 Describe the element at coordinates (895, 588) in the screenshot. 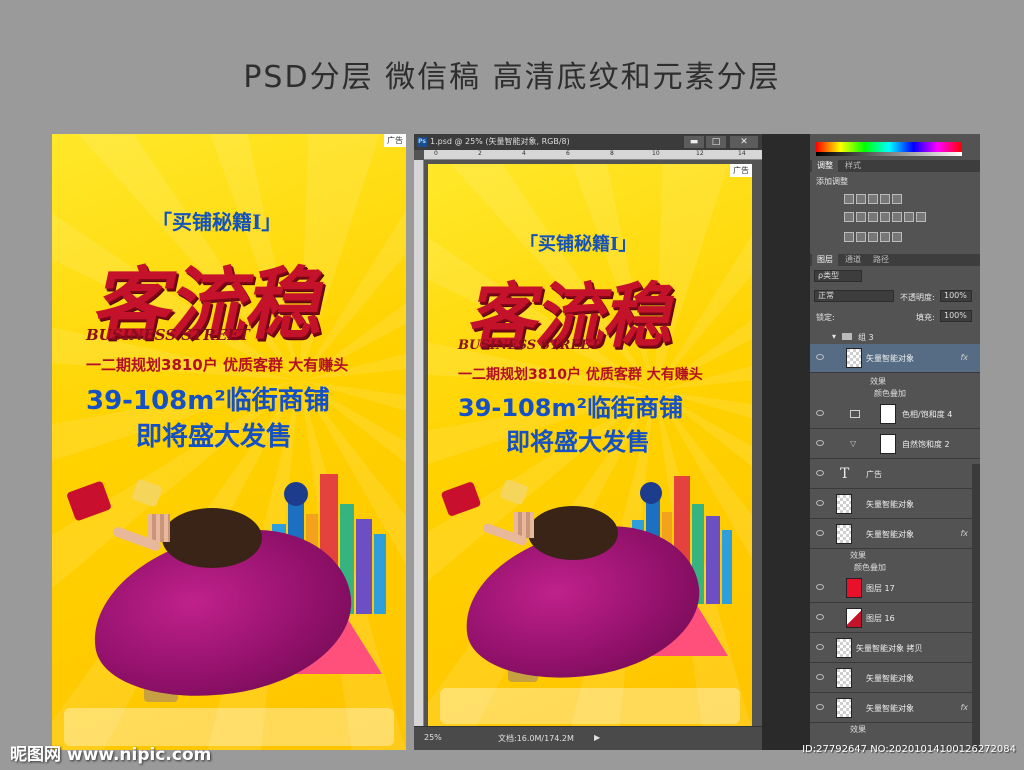

I see `layer-row: 图层 17` at that location.